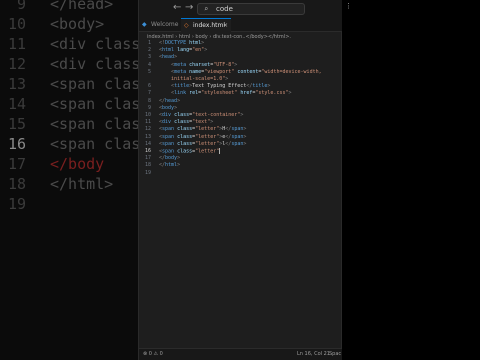 This screenshot has width=480, height=360. I want to click on code-line: 13 <span class="letter">e</span>, so click(241, 137).